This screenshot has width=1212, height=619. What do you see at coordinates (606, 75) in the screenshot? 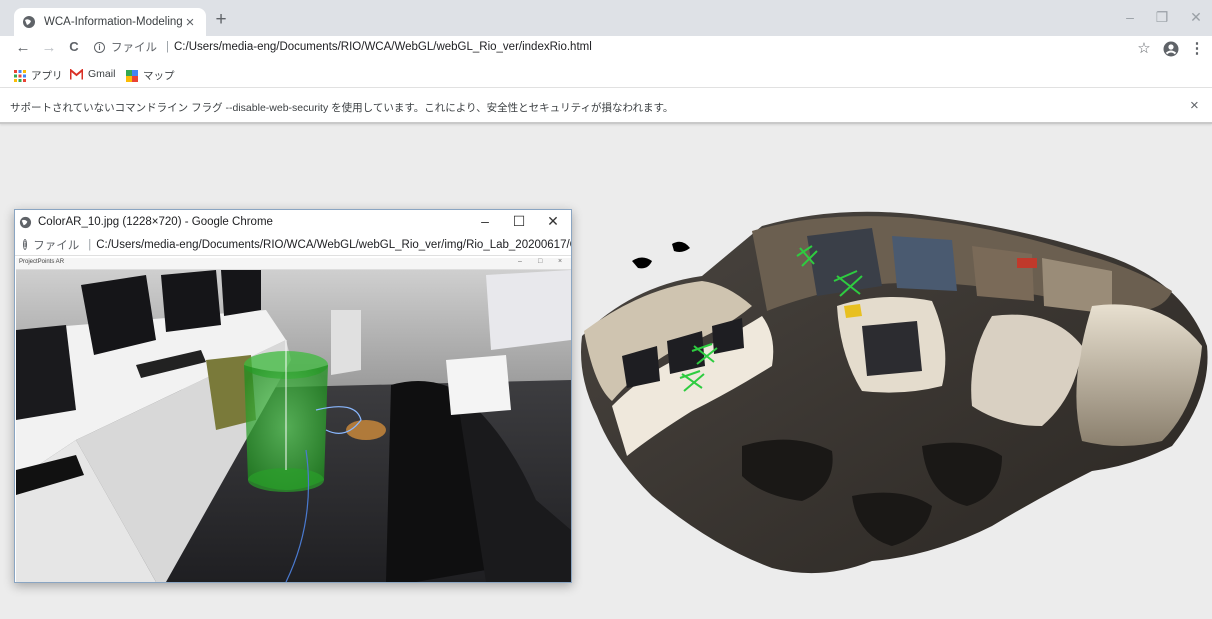
I see `bookmarks-bar: アプリ Gmail マップ` at bounding box center [606, 75].